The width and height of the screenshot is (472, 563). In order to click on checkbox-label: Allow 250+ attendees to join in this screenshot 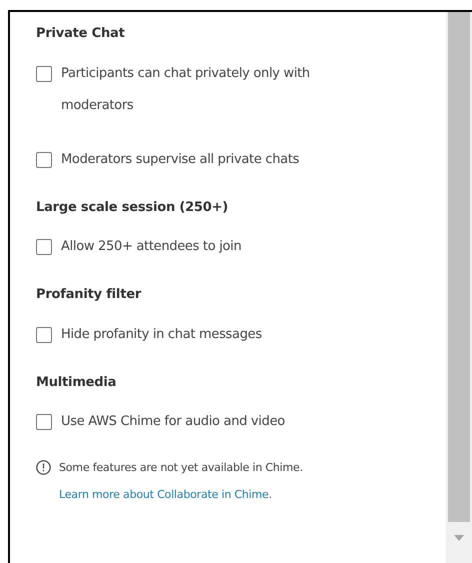, I will do `click(151, 247)`.